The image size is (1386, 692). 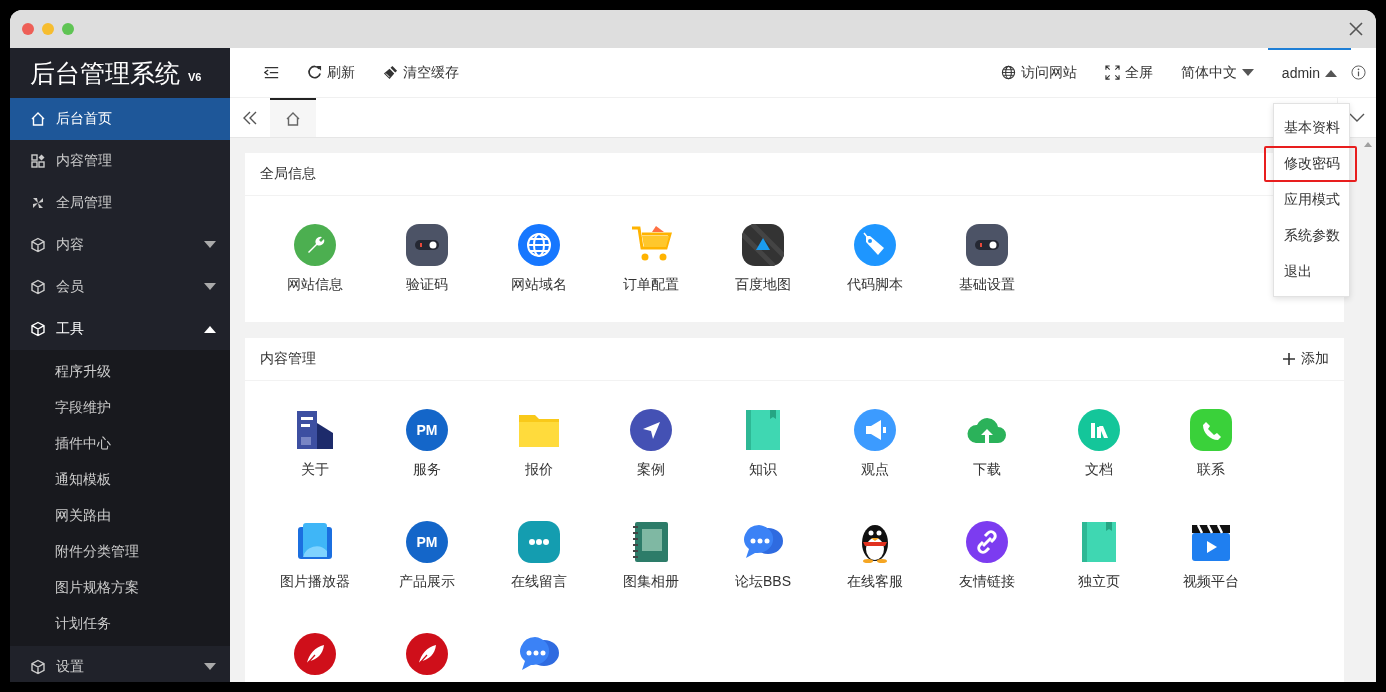 What do you see at coordinates (120, 329) in the screenshot?
I see `sidebar-item: 工具` at bounding box center [120, 329].